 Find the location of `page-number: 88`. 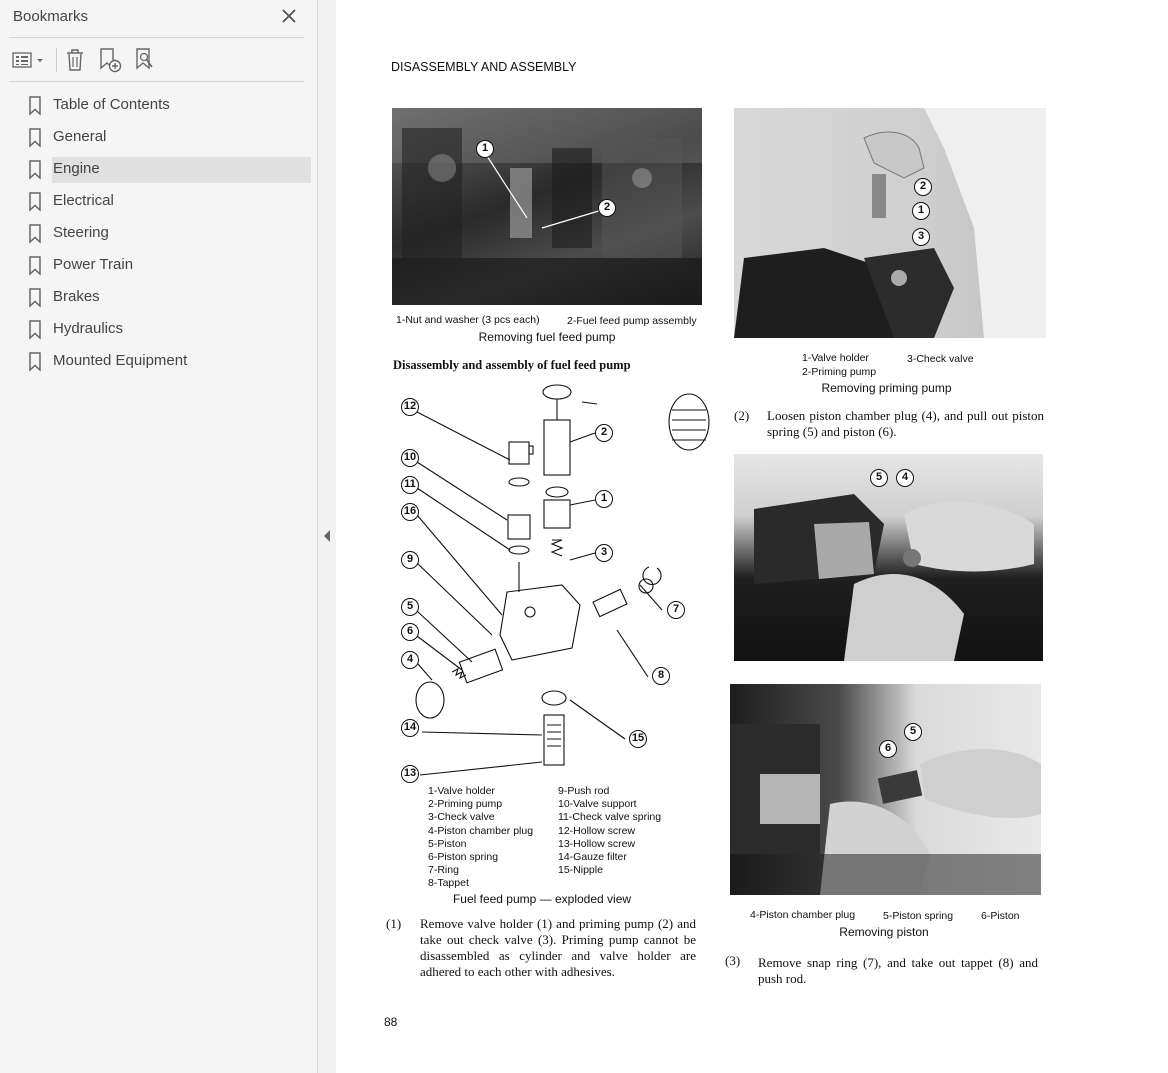

page-number: 88 is located at coordinates (391, 1022).